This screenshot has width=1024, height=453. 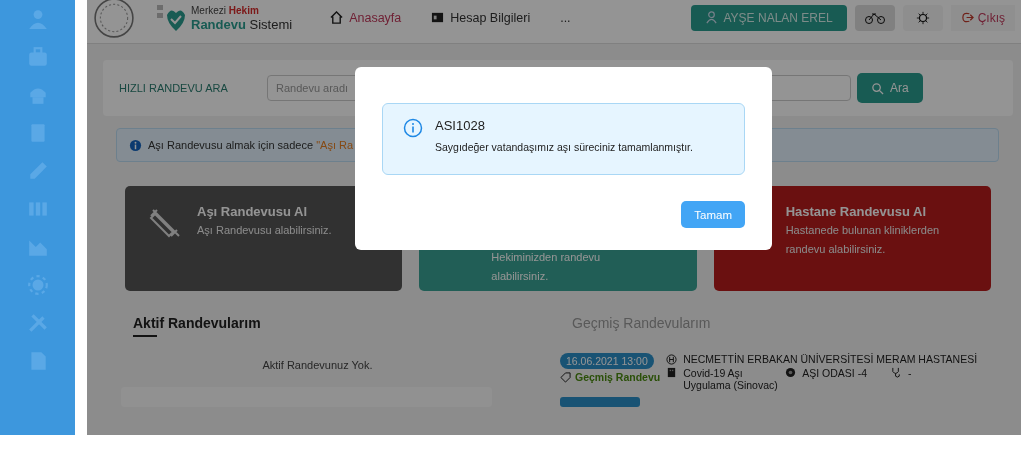 What do you see at coordinates (768, 17) in the screenshot?
I see `user-button: AYŞE NALAN EREL` at bounding box center [768, 17].